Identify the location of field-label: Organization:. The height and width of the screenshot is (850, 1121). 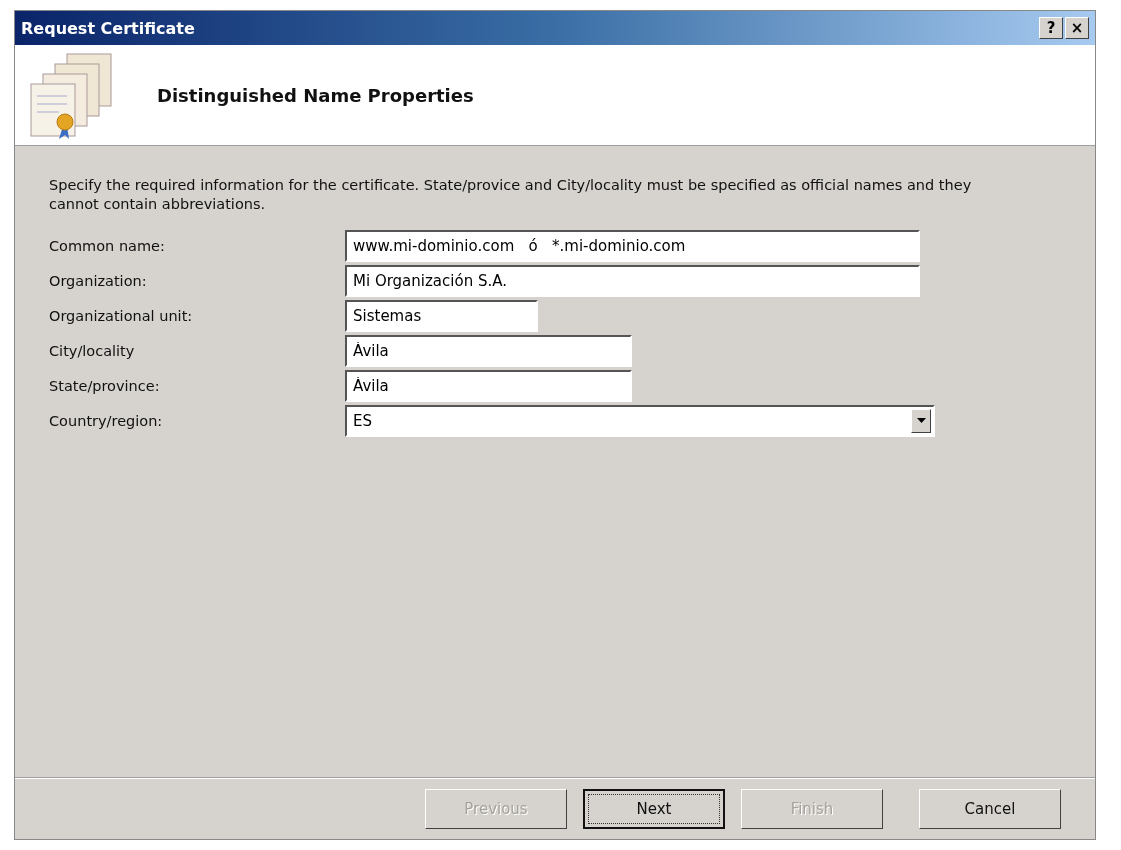
(98, 281).